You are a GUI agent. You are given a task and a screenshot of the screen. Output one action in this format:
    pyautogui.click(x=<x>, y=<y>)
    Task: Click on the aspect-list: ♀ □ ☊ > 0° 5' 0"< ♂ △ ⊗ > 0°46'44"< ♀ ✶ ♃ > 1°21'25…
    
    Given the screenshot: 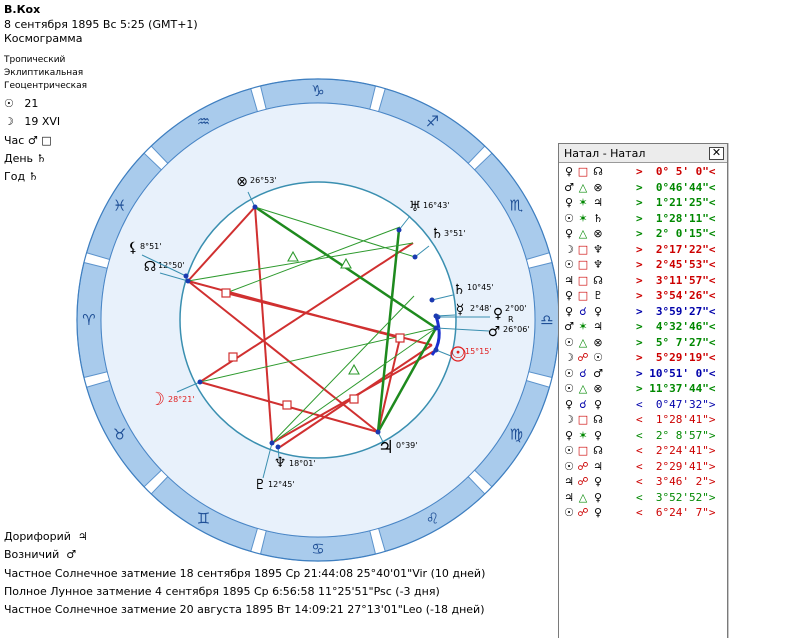 What is the action you would take?
    pyautogui.click(x=643, y=342)
    